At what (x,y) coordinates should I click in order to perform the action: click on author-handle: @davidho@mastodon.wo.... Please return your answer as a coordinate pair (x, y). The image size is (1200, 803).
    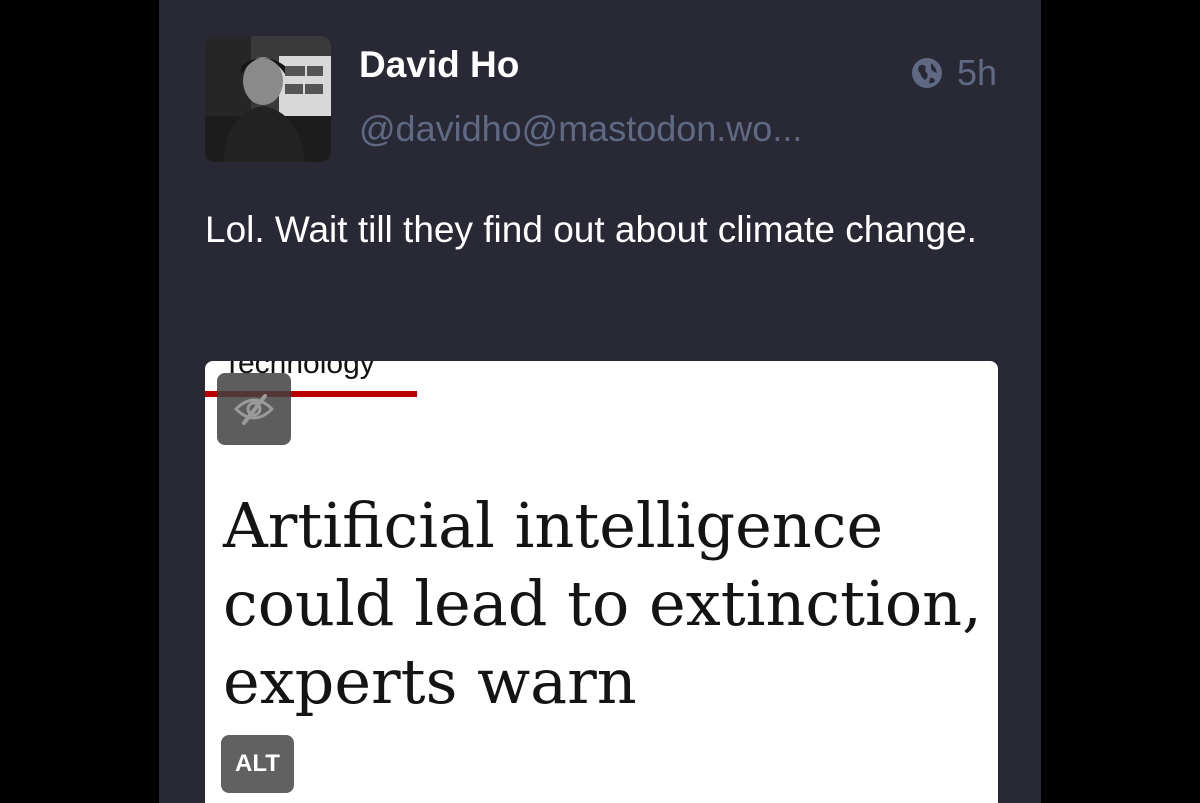
    Looking at the image, I should click on (580, 129).